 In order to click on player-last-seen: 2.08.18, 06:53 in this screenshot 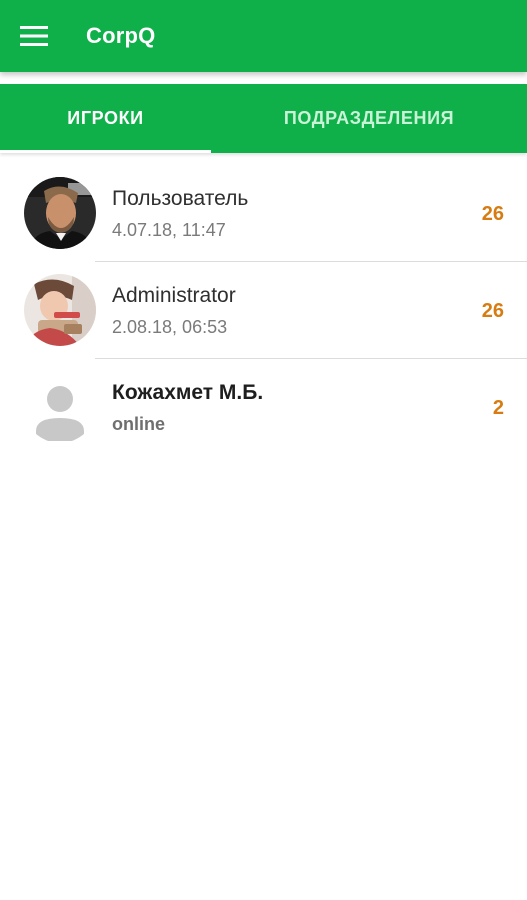, I will do `click(170, 327)`.